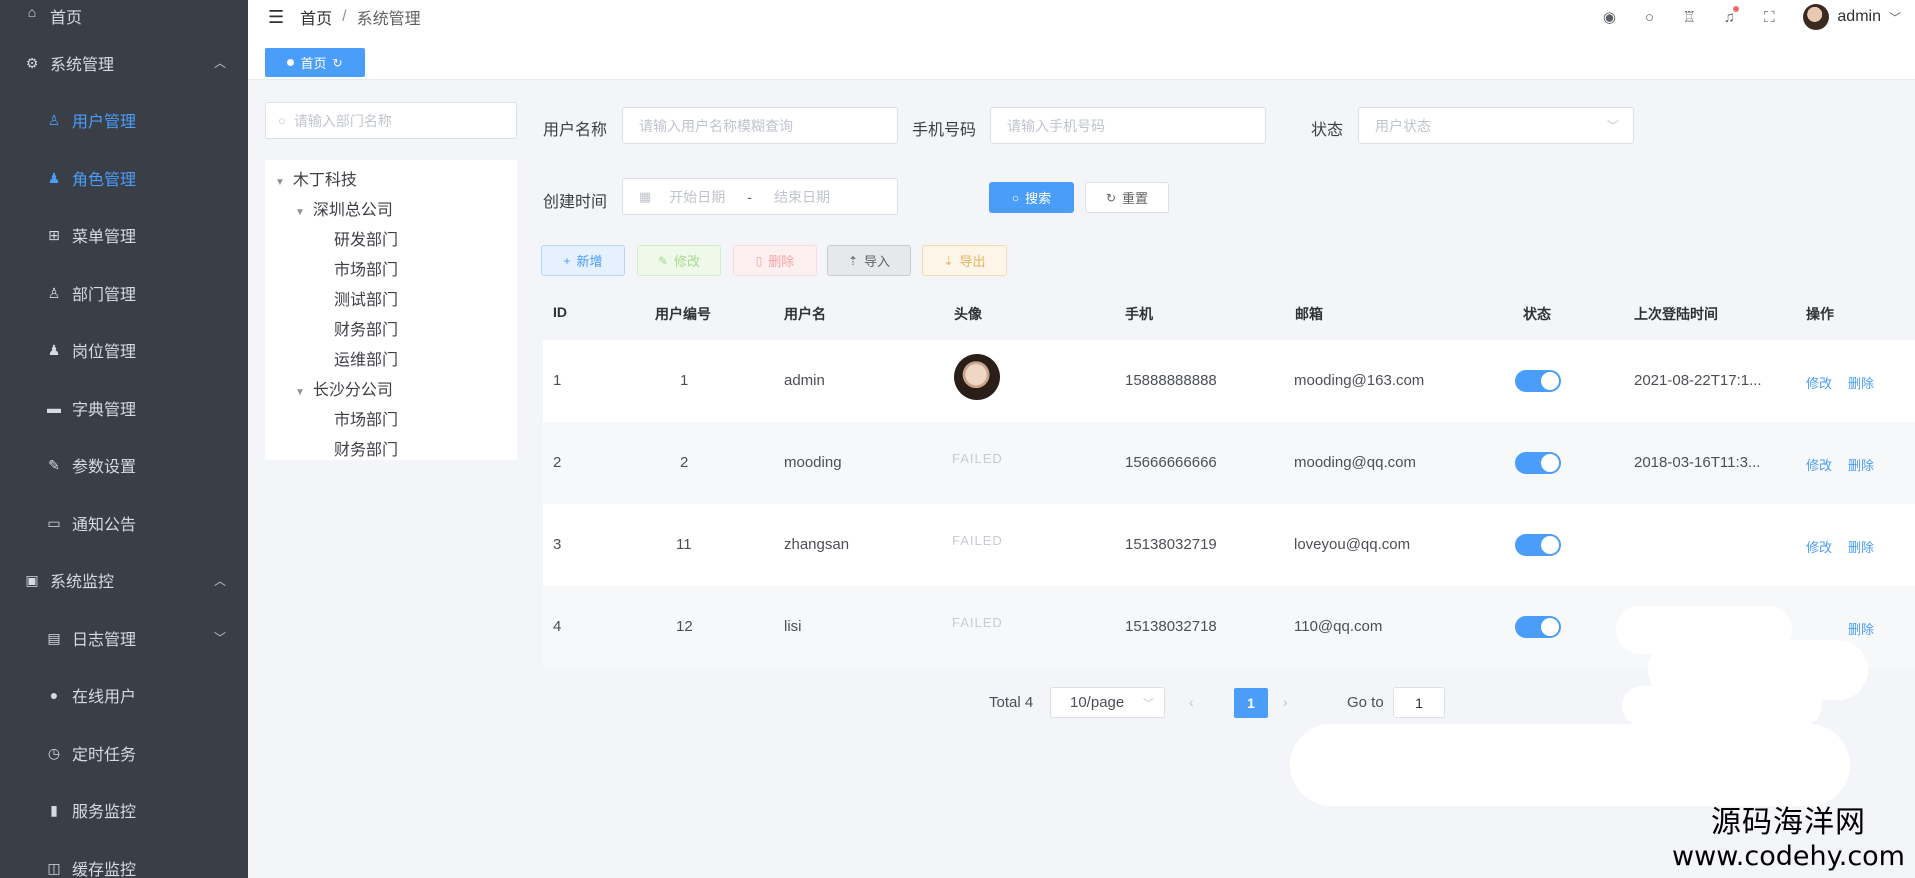  Describe the element at coordinates (366, 238) in the screenshot. I see `tree-node-leaf: 研发部门` at that location.